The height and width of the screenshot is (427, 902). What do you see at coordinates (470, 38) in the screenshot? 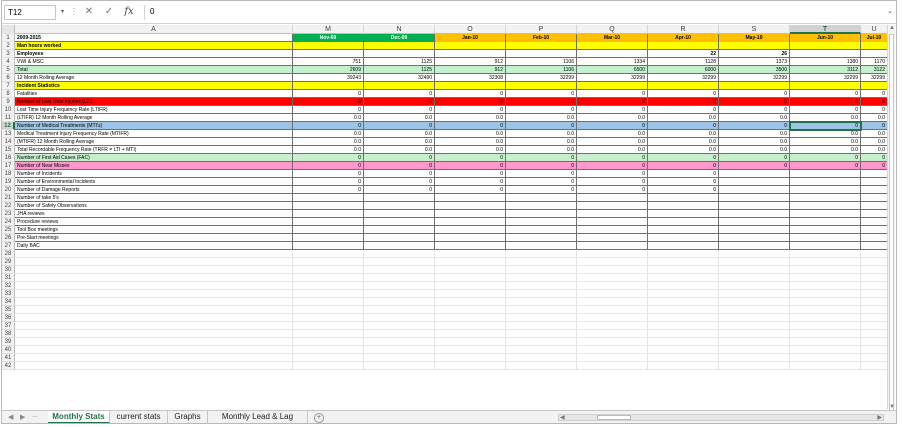
I see `value-cell: Jan-10` at bounding box center [470, 38].